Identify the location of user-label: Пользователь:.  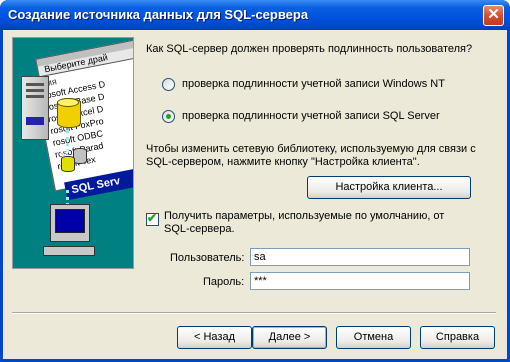
(207, 258).